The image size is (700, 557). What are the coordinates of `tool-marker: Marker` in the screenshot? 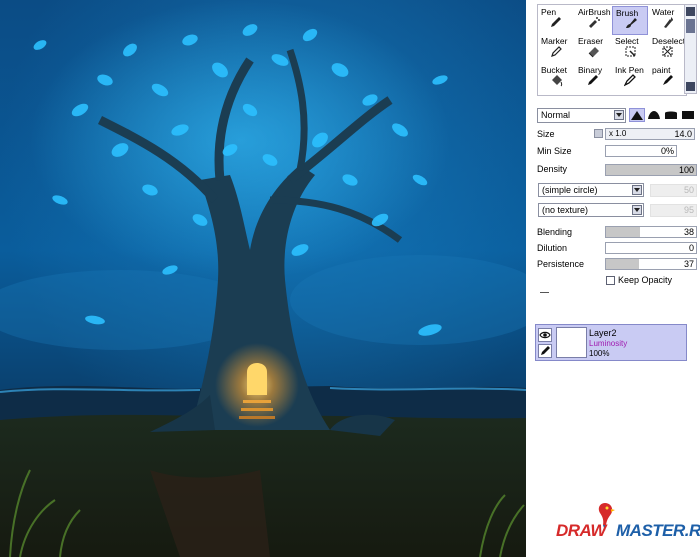 It's located at (556, 49).